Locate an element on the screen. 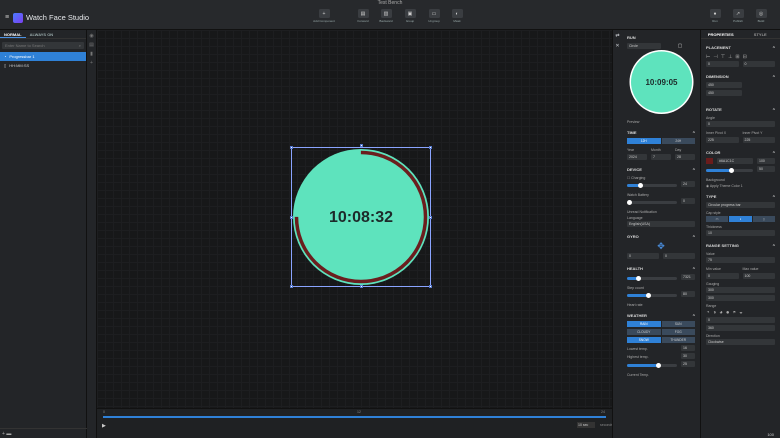 The image size is (780, 438). heart-slider is located at coordinates (652, 295).